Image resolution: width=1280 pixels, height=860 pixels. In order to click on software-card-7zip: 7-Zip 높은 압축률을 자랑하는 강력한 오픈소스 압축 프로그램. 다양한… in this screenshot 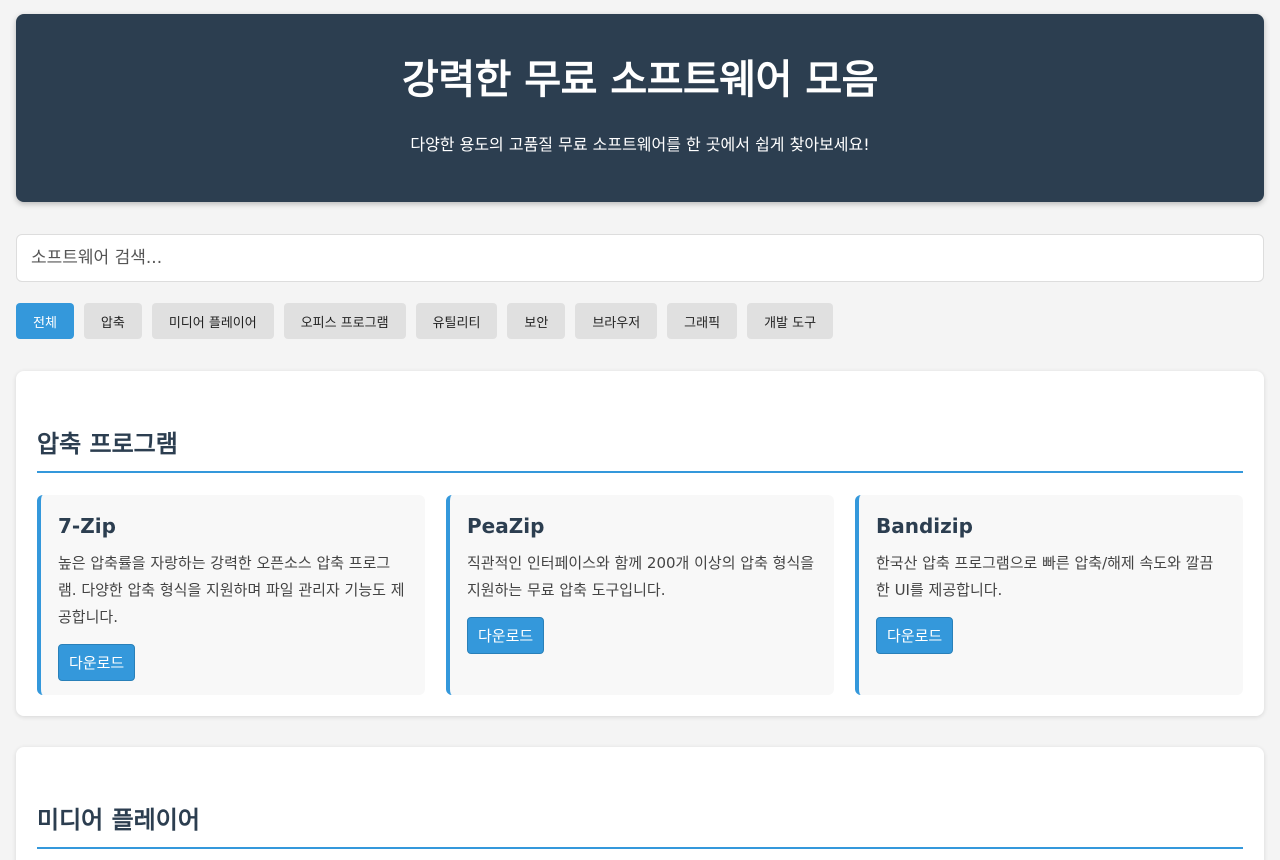, I will do `click(231, 595)`.